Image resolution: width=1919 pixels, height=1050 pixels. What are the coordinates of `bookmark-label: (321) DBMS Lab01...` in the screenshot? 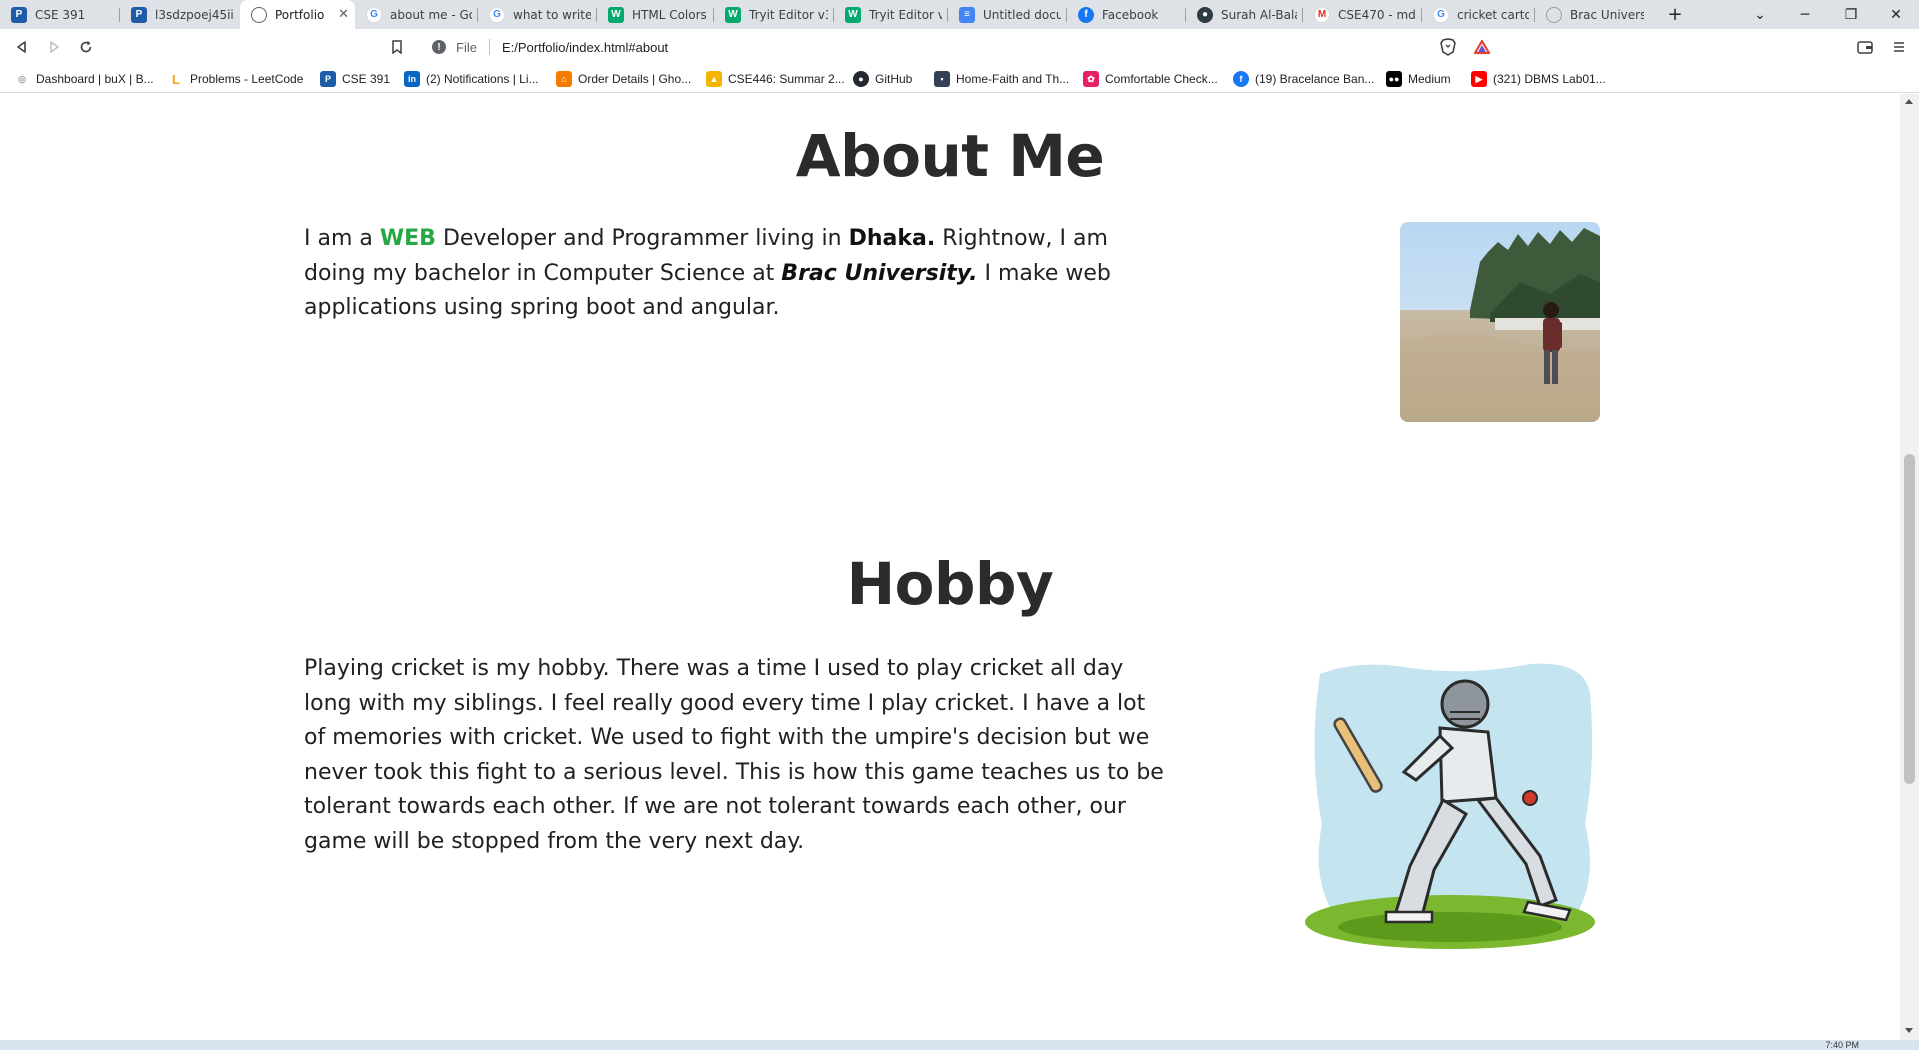 It's located at (1549, 79).